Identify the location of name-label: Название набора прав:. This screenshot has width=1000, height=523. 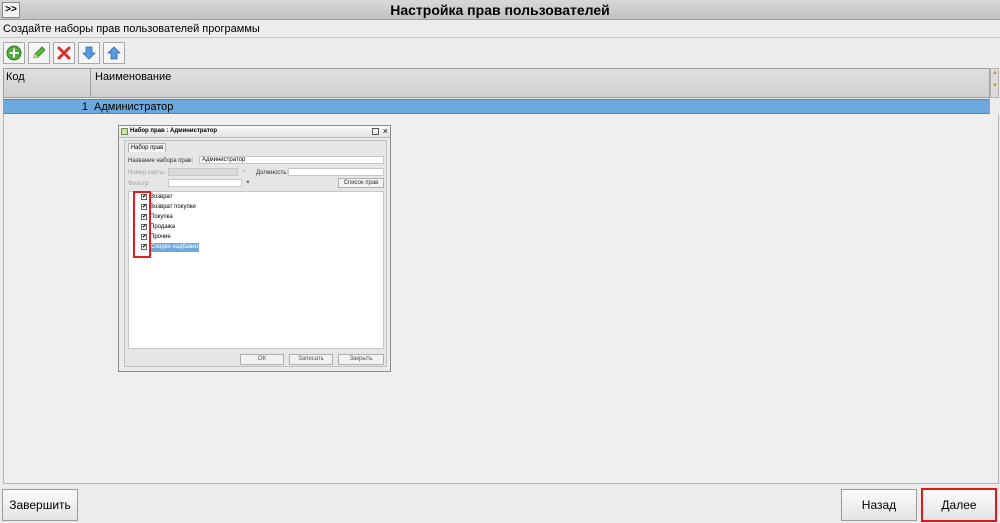
(161, 161).